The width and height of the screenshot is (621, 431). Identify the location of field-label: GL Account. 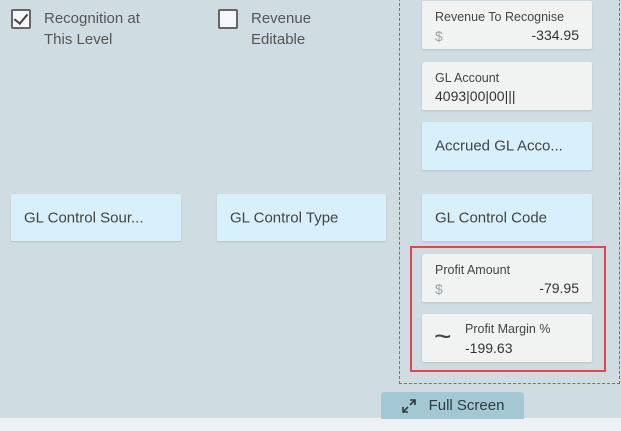
(467, 78).